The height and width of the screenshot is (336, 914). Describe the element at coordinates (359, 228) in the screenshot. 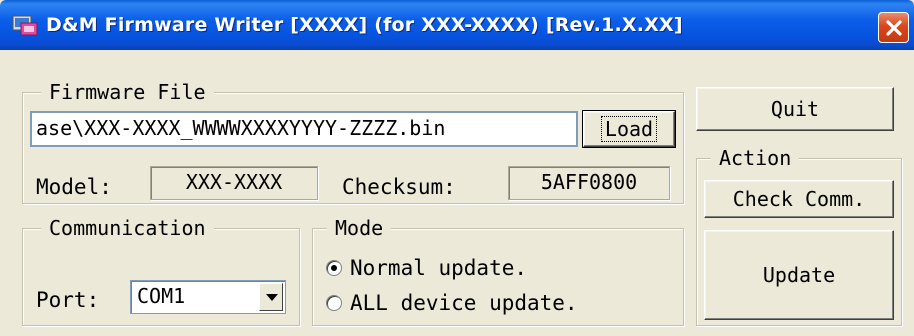

I see `mode-legend: Mode` at that location.